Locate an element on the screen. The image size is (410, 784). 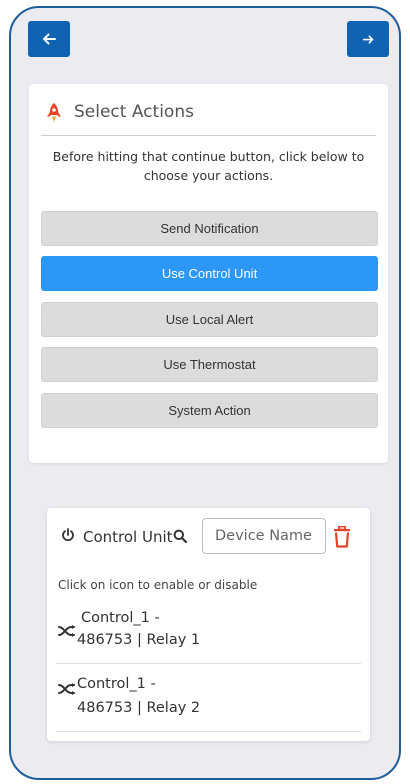
control-unit-title: Control Unit is located at coordinates (128, 537).